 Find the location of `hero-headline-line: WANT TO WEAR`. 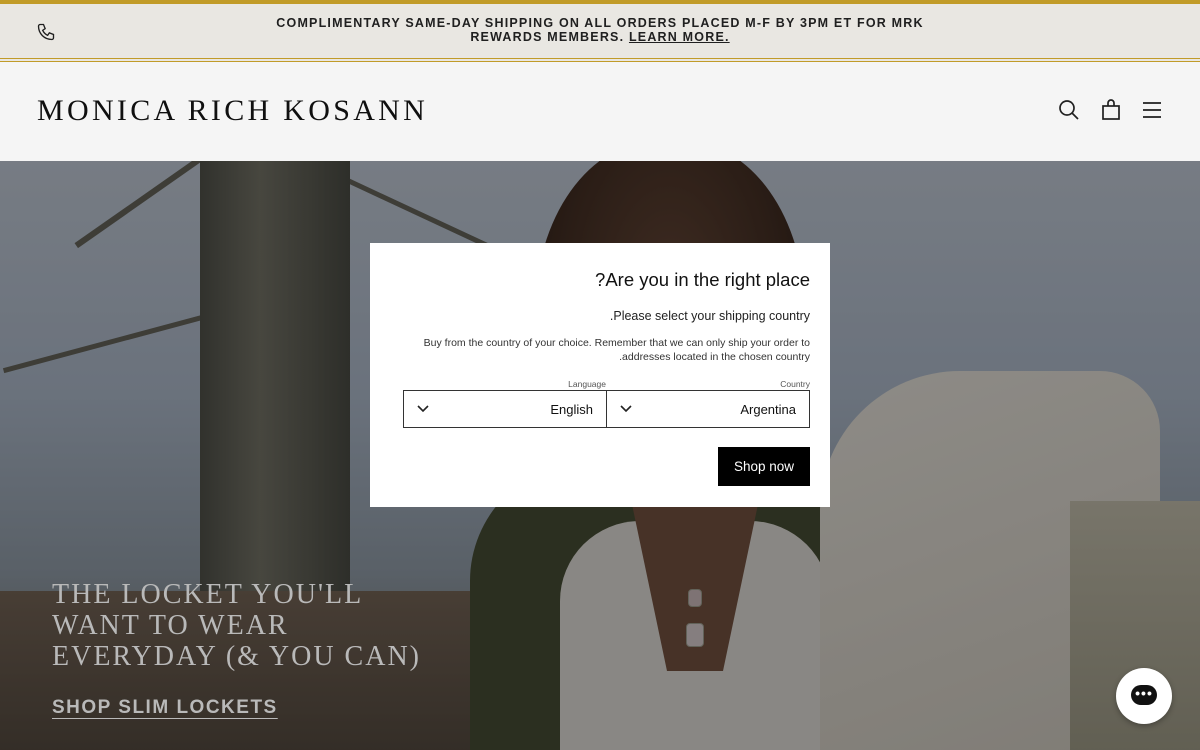

hero-headline-line: WANT TO WEAR is located at coordinates (170, 625).